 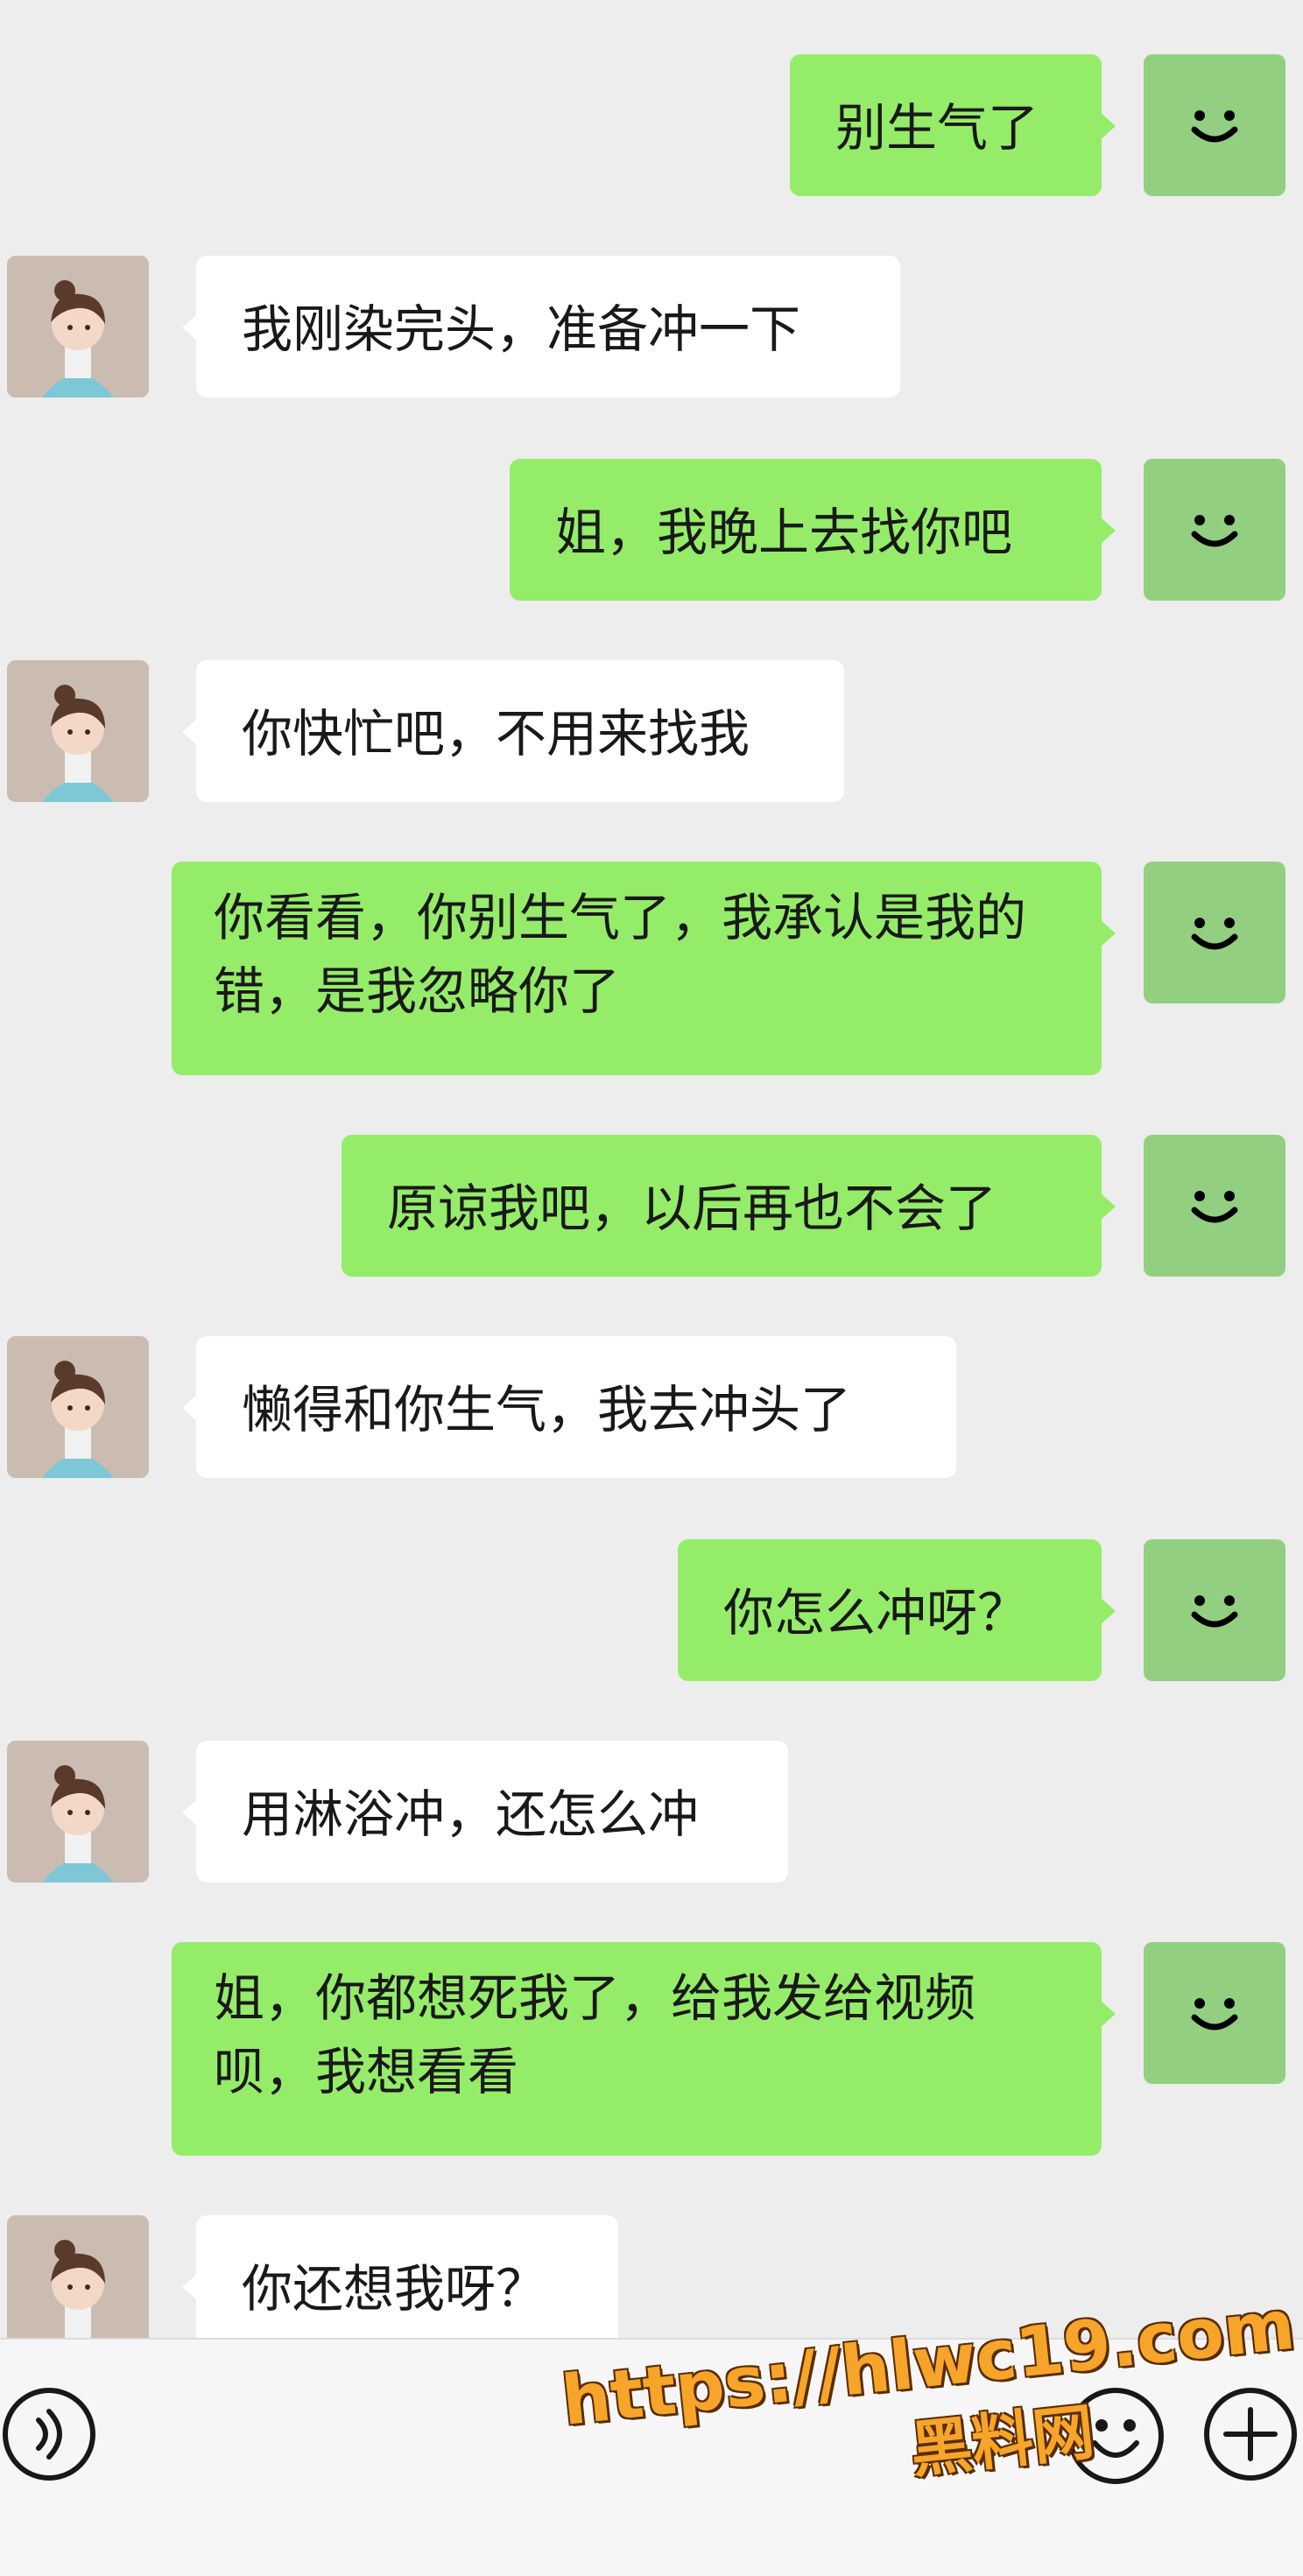 What do you see at coordinates (569, 1407) in the screenshot?
I see `message-bubble-received: 懒得和你生气，我去冲头了` at bounding box center [569, 1407].